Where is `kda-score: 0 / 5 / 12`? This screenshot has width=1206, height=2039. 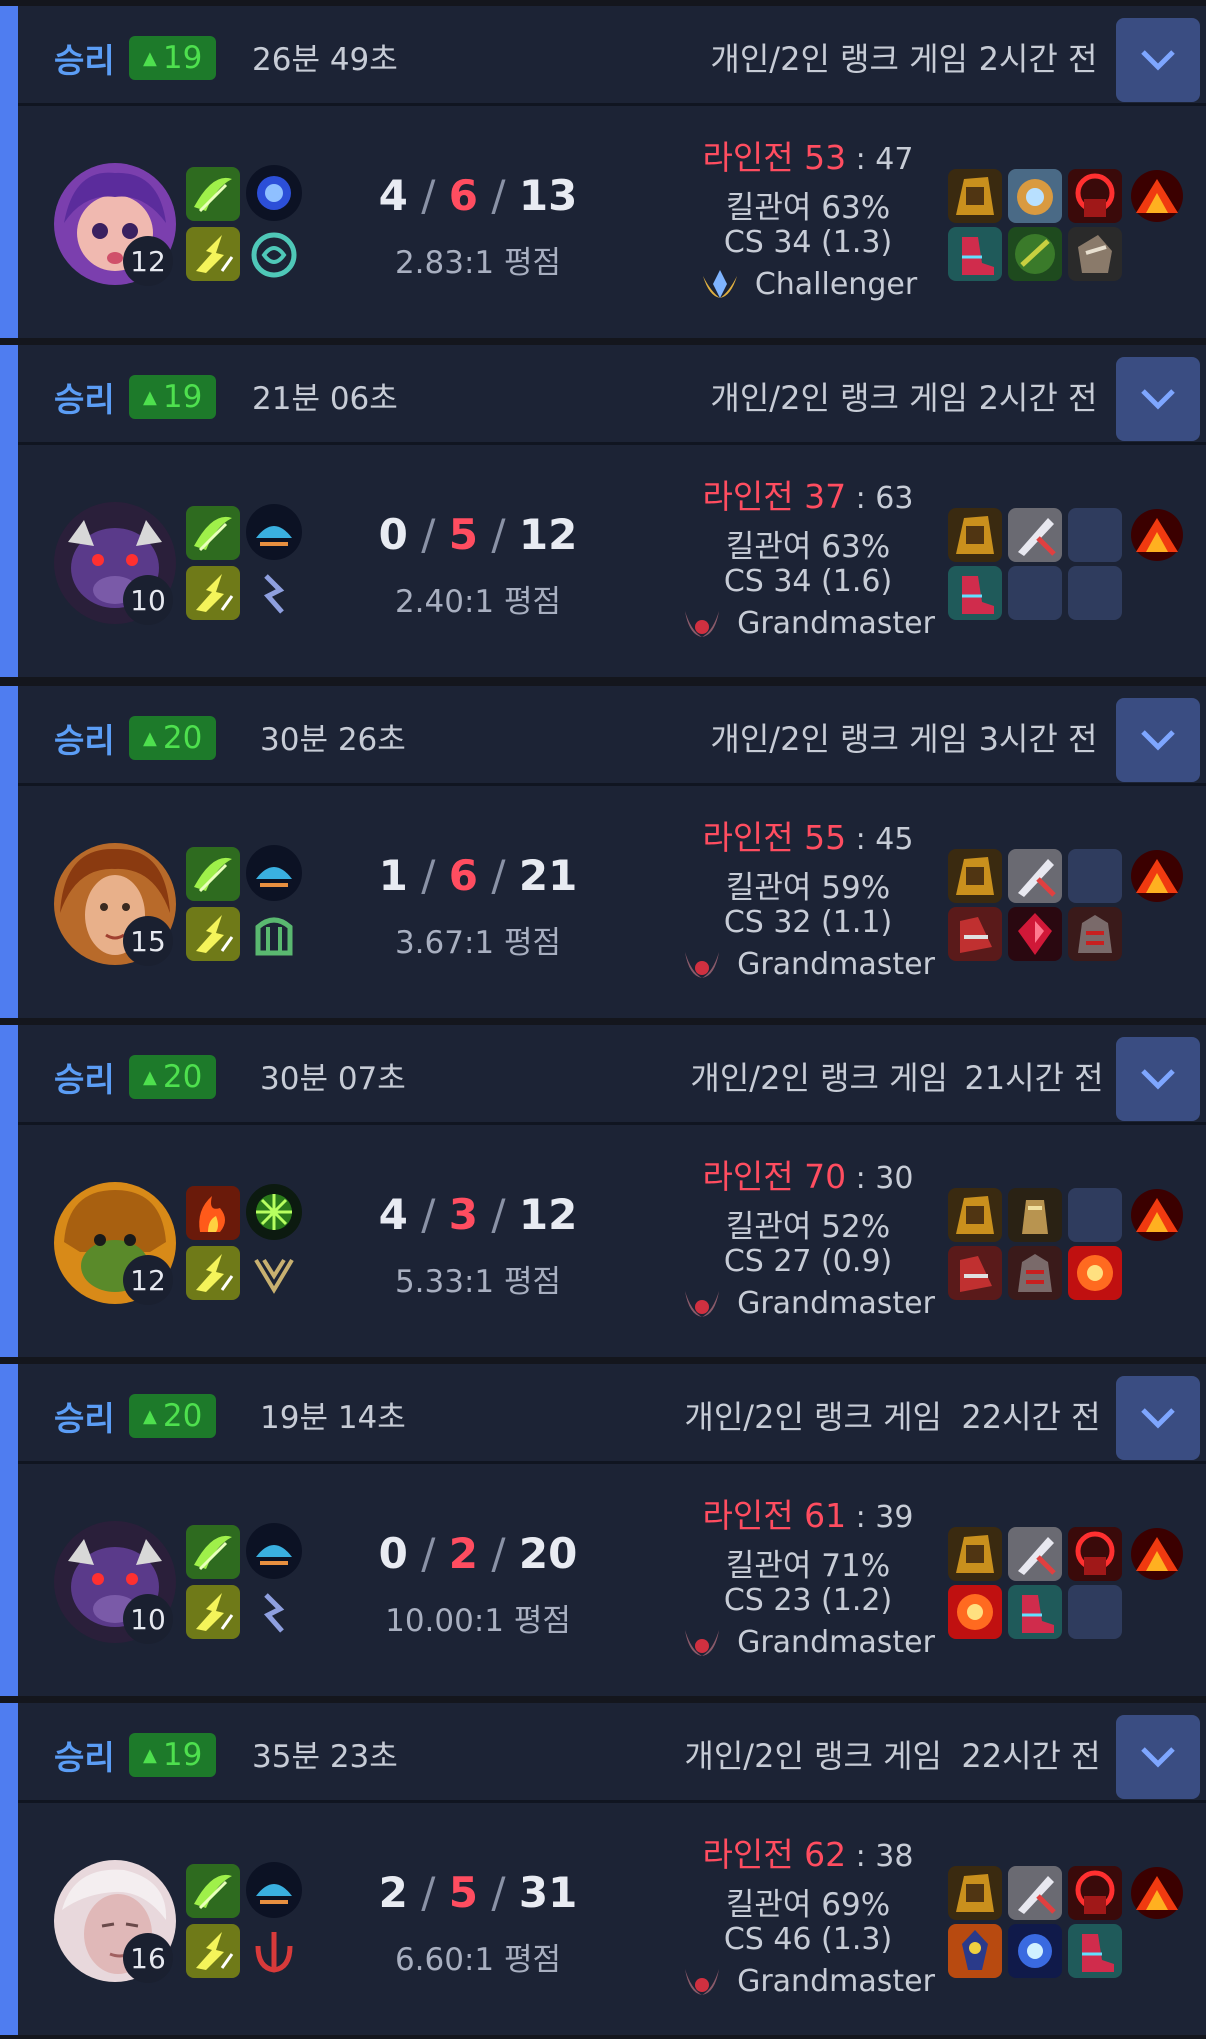 kda-score: 0 / 5 / 12 is located at coordinates (478, 534).